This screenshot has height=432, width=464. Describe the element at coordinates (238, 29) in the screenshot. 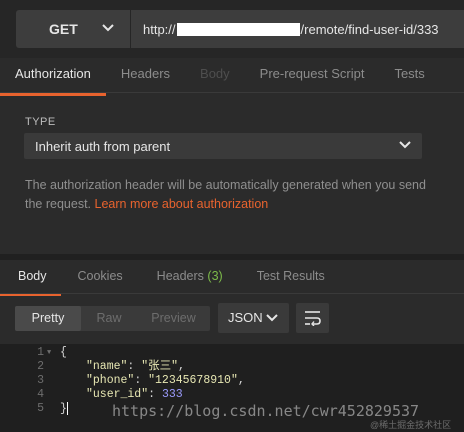

I see `url-redacted-host` at that location.